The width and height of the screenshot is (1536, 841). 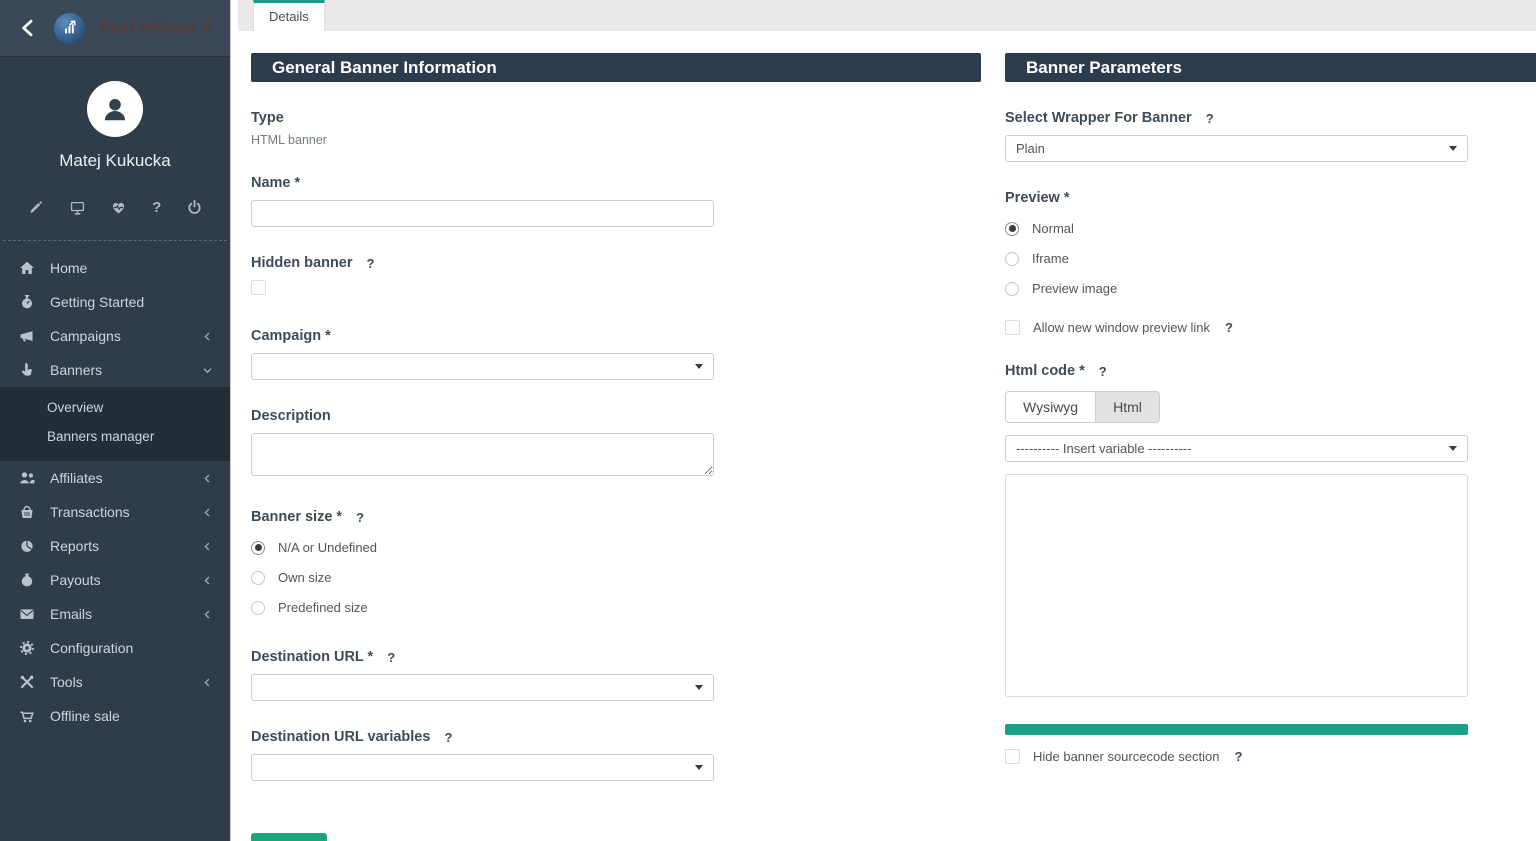 I want to click on sidebar-item-label: Getting Started, so click(x=97, y=302).